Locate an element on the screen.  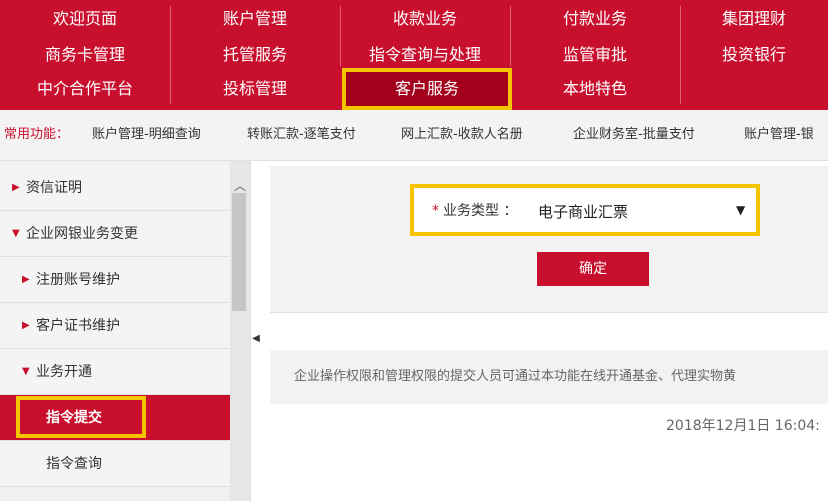
quick-functions-label: 常用功能： is located at coordinates (37, 134).